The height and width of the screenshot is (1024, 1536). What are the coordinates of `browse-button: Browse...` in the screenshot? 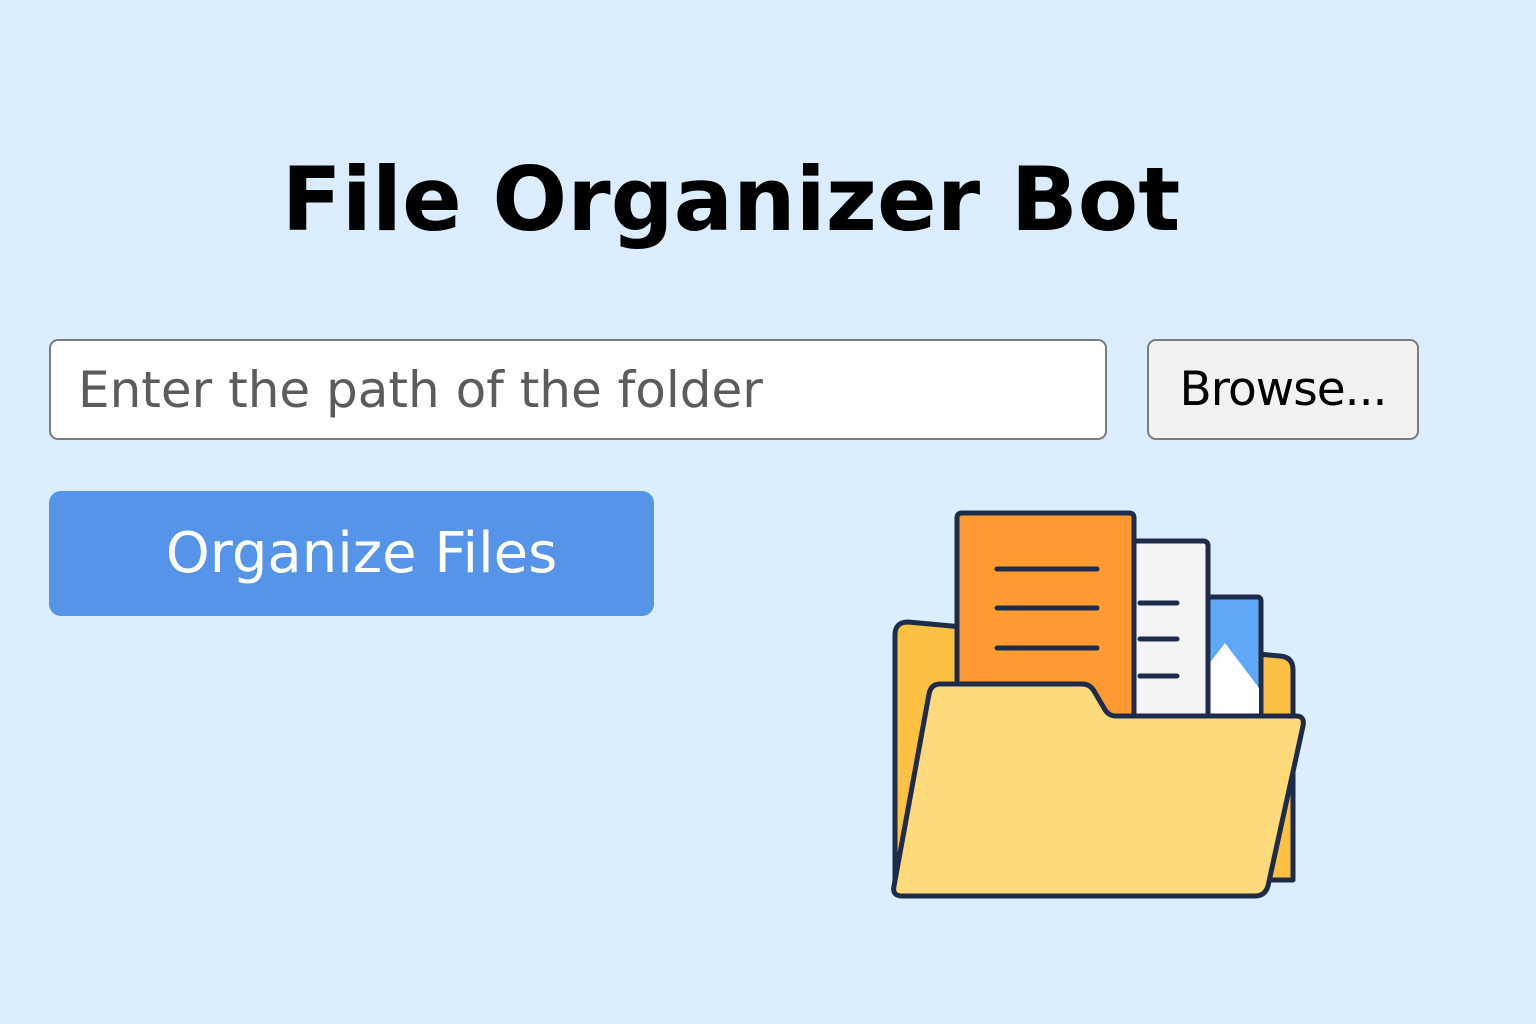 It's located at (1283, 389).